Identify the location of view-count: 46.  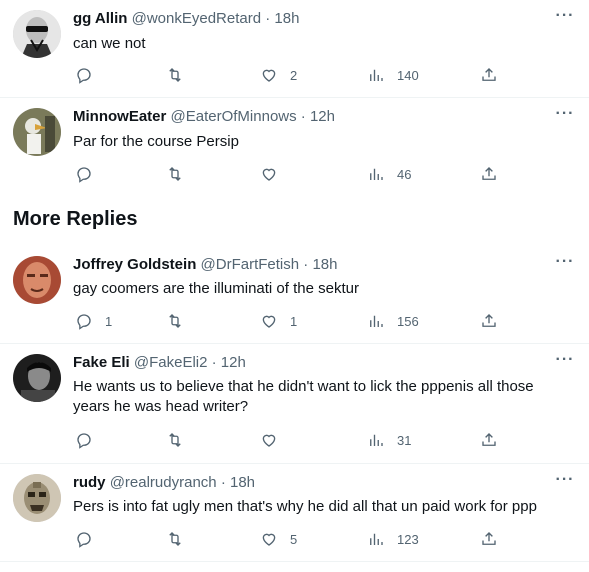
(404, 174).